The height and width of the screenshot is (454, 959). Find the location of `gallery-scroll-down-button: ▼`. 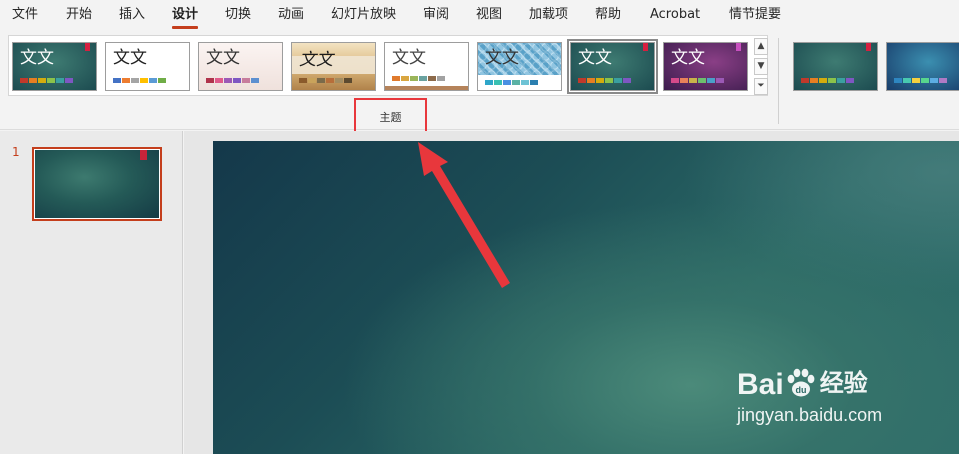

gallery-scroll-down-button: ▼ is located at coordinates (761, 66).